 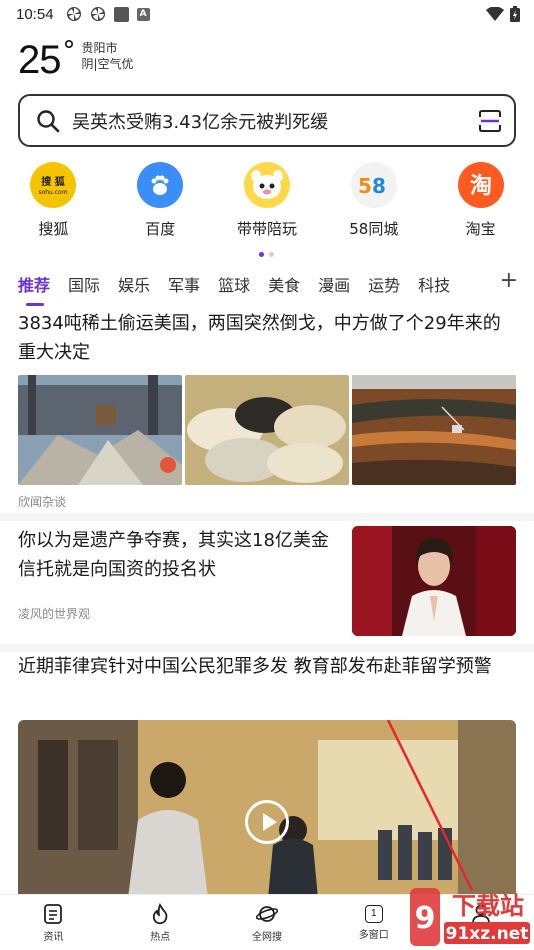 What do you see at coordinates (487, 934) in the screenshot?
I see `watermark-url: 91xz.net` at bounding box center [487, 934].